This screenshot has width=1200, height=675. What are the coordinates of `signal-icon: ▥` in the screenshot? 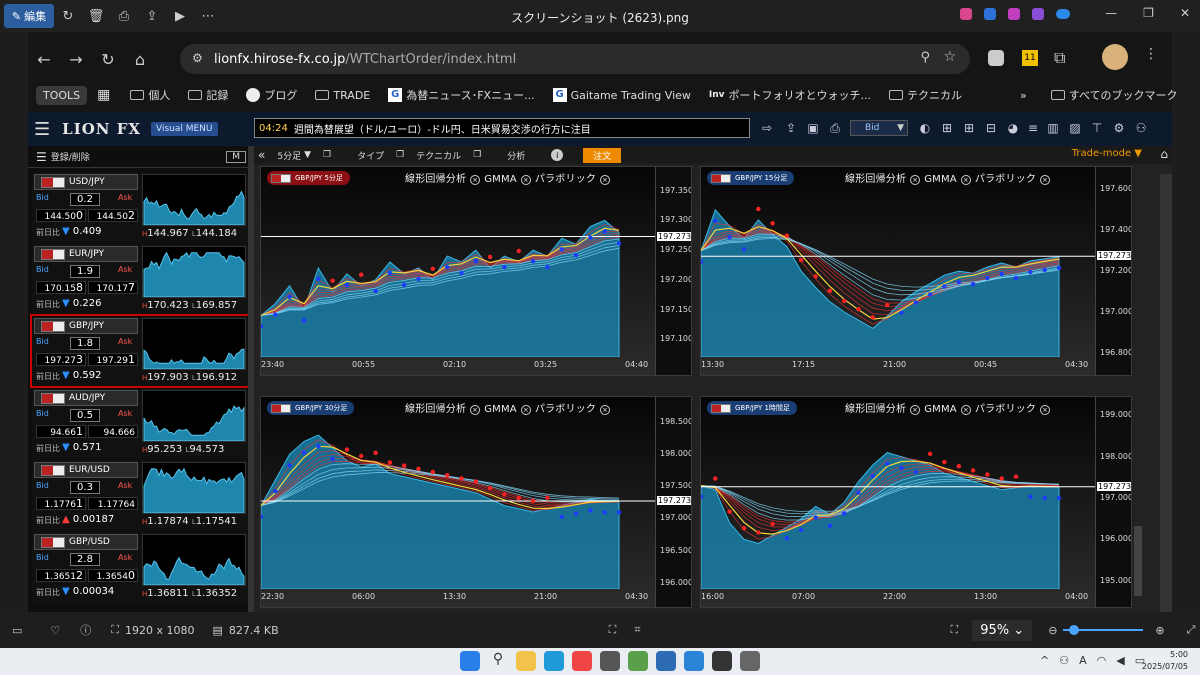 It's located at (1053, 128).